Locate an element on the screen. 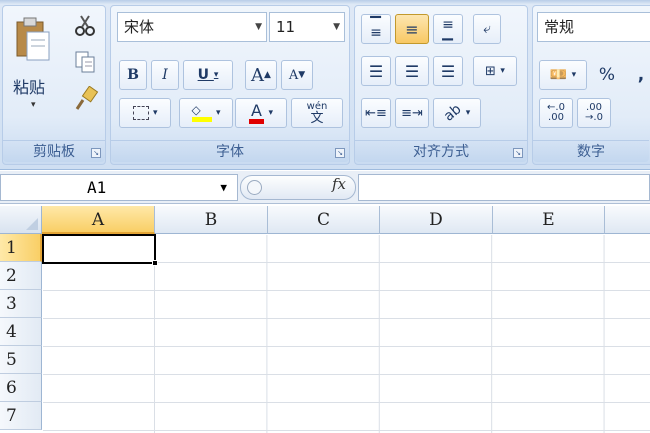  column-header-c: C is located at coordinates (324, 220).